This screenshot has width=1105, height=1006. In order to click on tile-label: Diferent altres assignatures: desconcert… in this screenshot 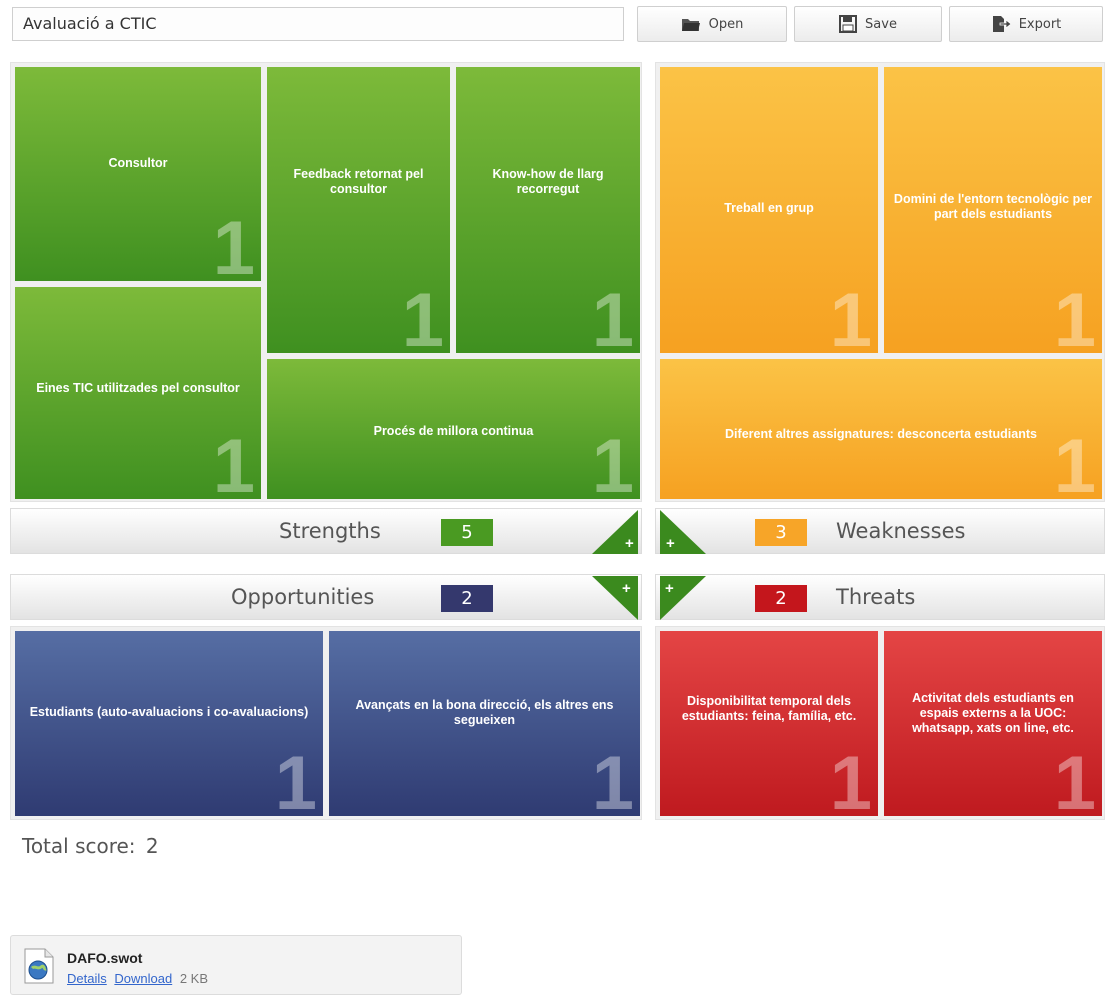, I will do `click(881, 433)`.